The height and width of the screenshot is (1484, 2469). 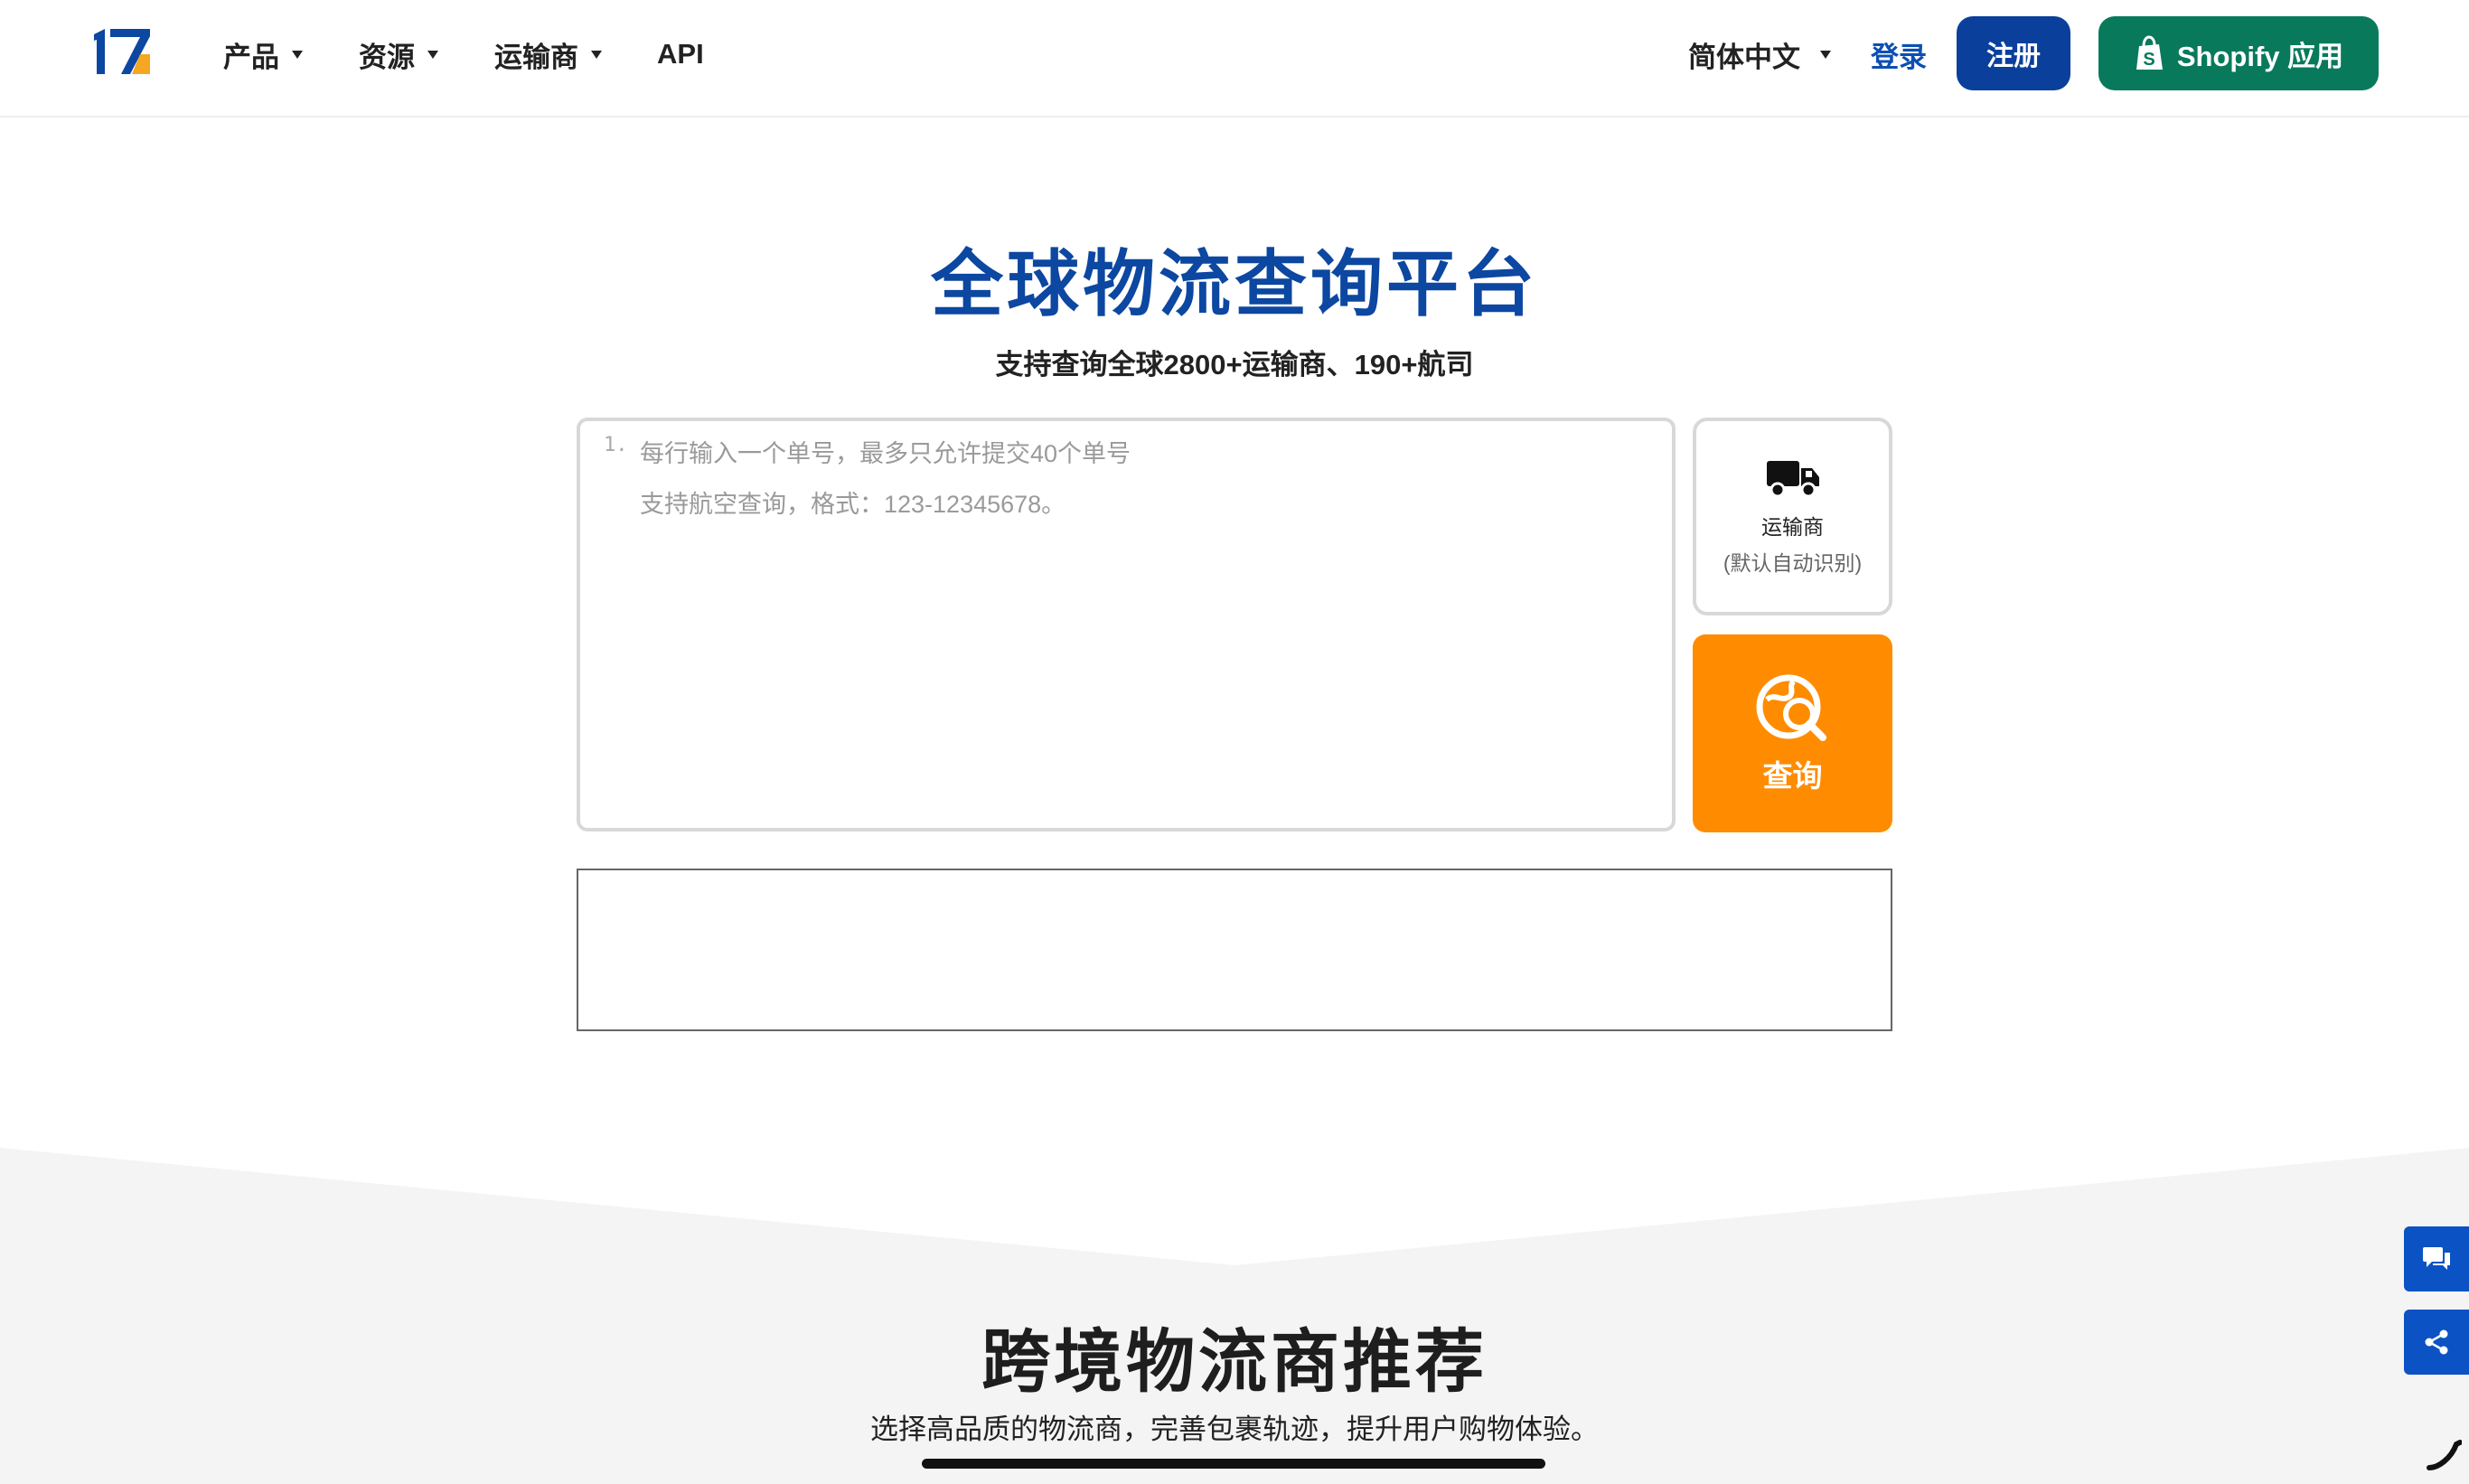 What do you see at coordinates (1234, 950) in the screenshot?
I see `content-placeholder-box` at bounding box center [1234, 950].